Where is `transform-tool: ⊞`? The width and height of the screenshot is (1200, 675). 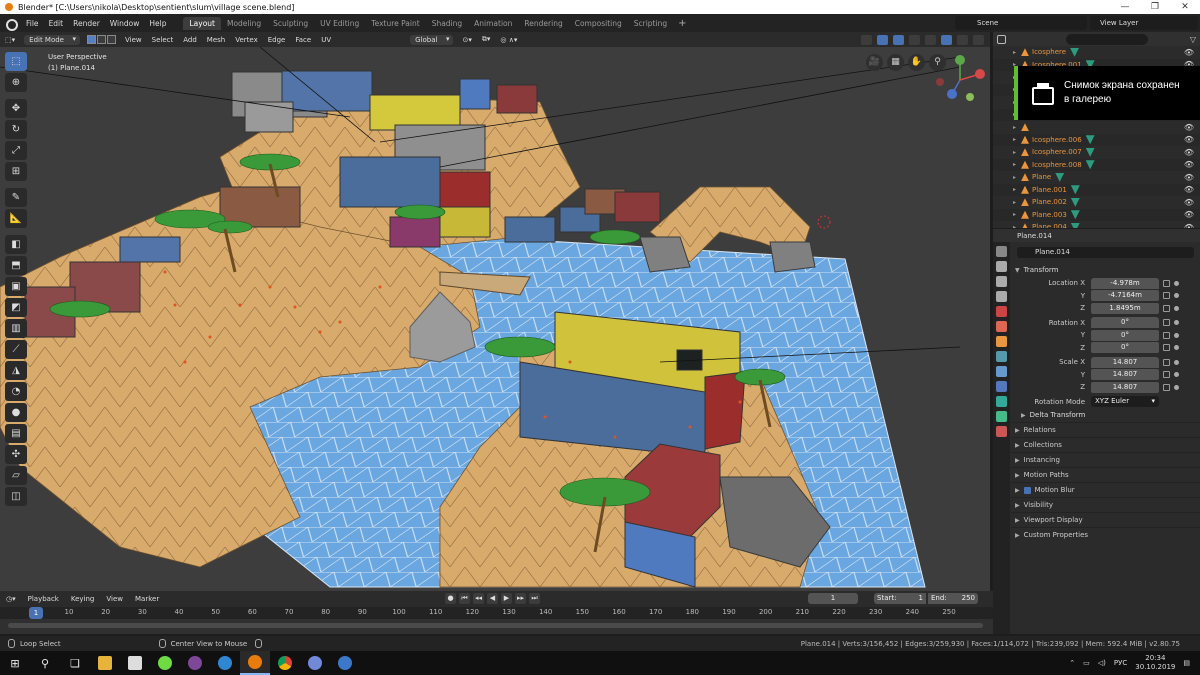
transform-tool: ⊞ is located at coordinates (16, 171).